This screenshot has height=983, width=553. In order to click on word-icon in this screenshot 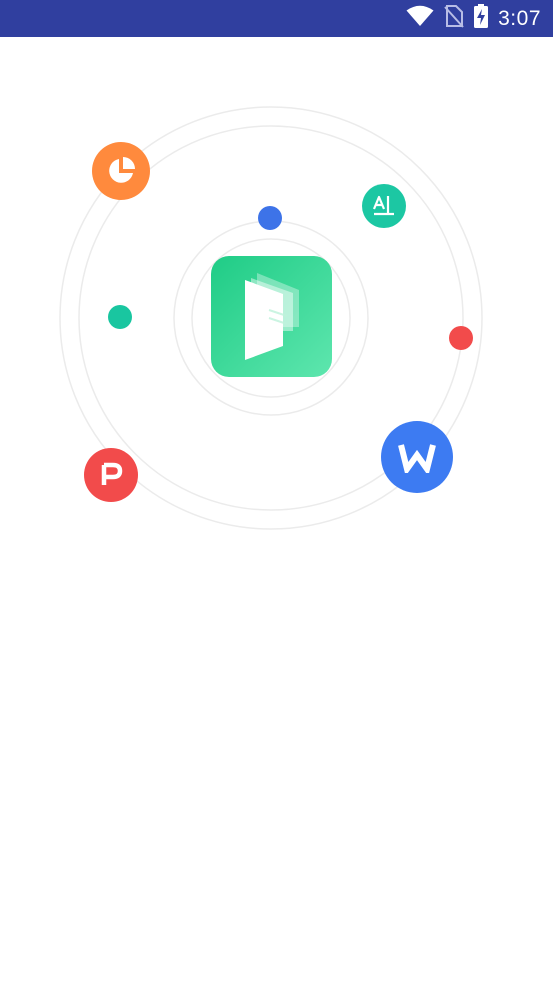, I will do `click(417, 458)`.